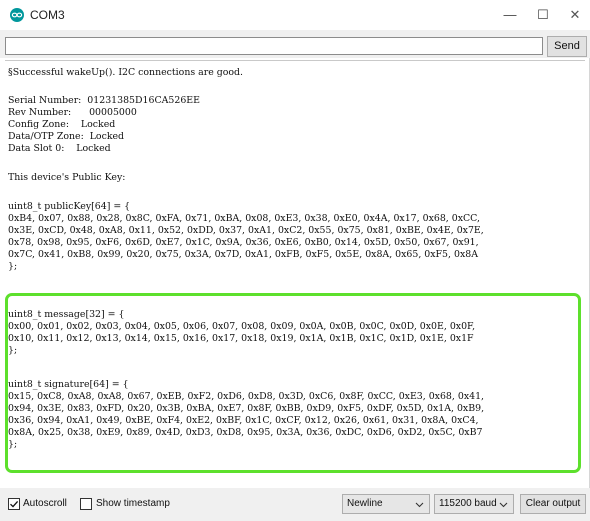 Image resolution: width=590 pixels, height=521 pixels. Describe the element at coordinates (567, 46) in the screenshot. I see `send-button: Send` at that location.